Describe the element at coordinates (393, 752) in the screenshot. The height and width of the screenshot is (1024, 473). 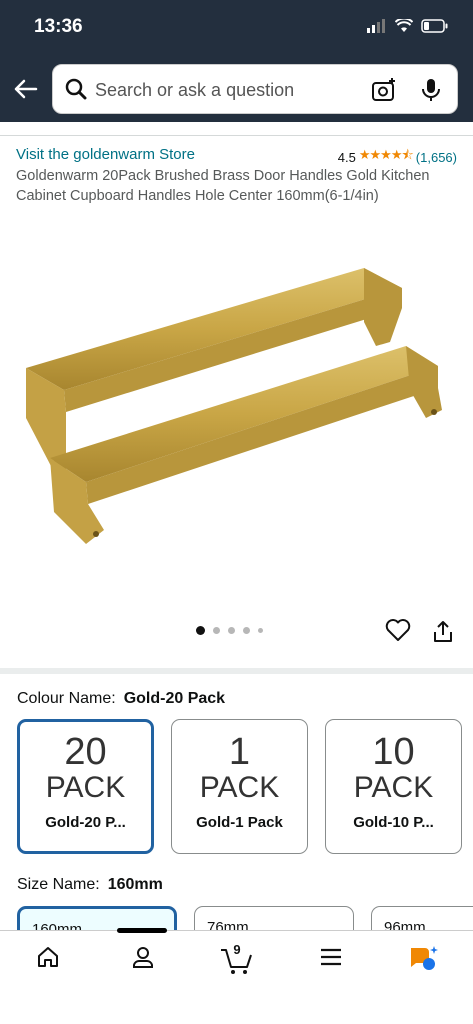
I see `swatch-count: 10` at that location.